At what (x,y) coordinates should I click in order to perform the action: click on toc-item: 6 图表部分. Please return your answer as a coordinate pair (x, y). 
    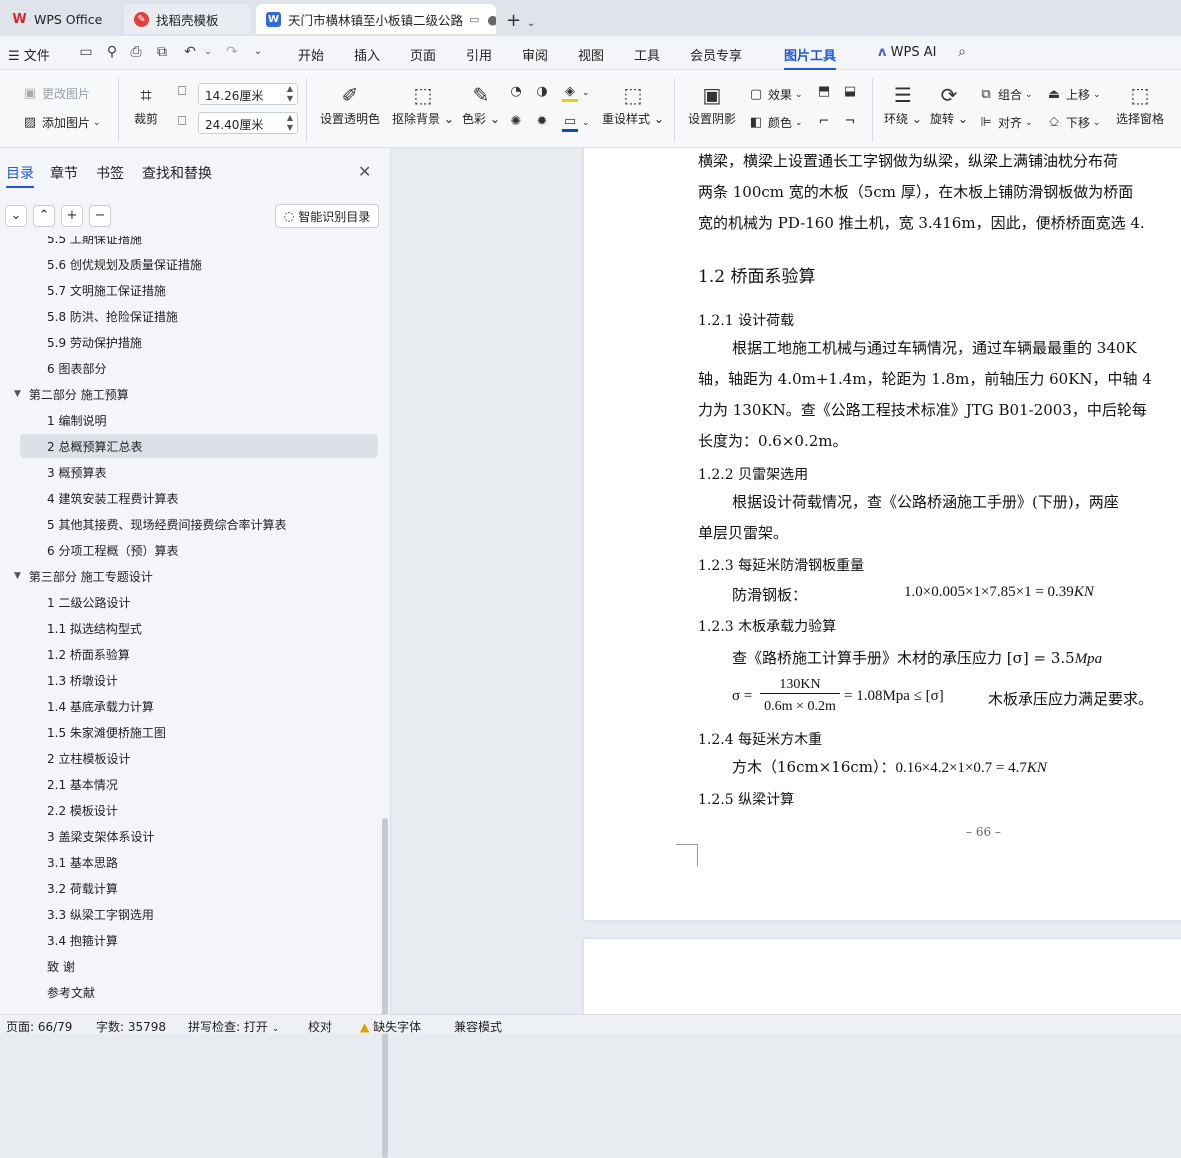
    Looking at the image, I should click on (199, 368).